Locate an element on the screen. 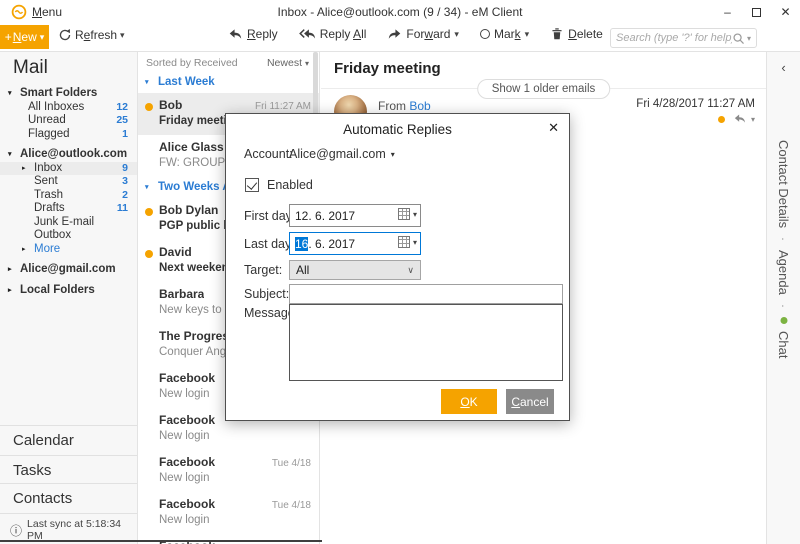 Image resolution: width=800 pixels, height=544 pixels. sidebar-item-trash: Trash 2 is located at coordinates (68, 196).